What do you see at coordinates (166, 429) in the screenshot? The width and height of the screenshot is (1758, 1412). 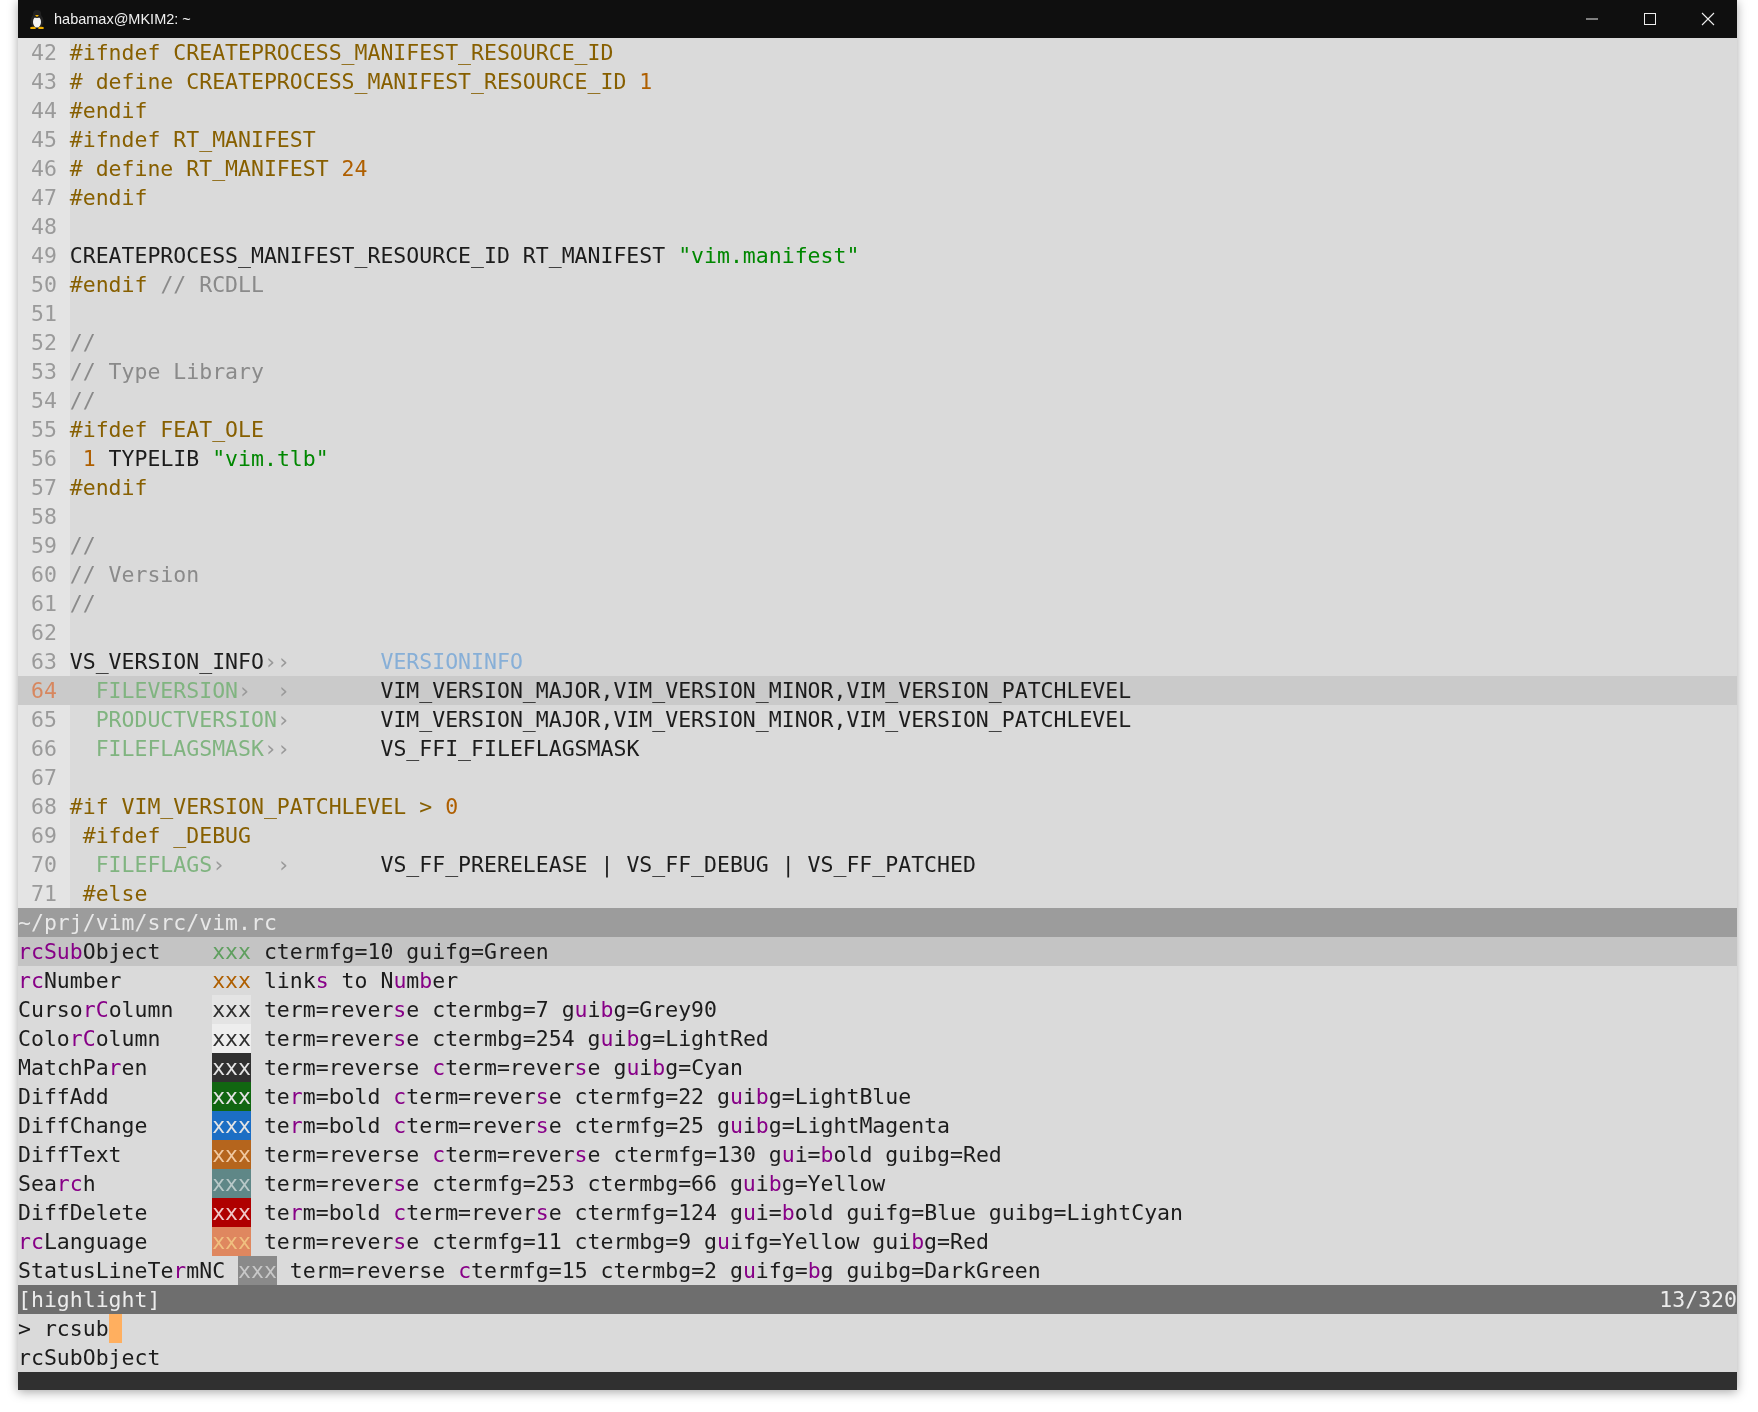 I see `code-line: #ifdef FEAT_OLE` at bounding box center [166, 429].